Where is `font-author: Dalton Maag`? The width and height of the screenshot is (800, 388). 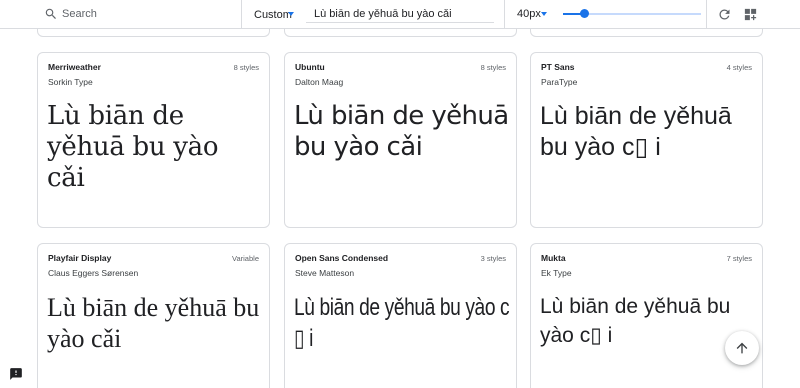
font-author: Dalton Maag is located at coordinates (319, 82).